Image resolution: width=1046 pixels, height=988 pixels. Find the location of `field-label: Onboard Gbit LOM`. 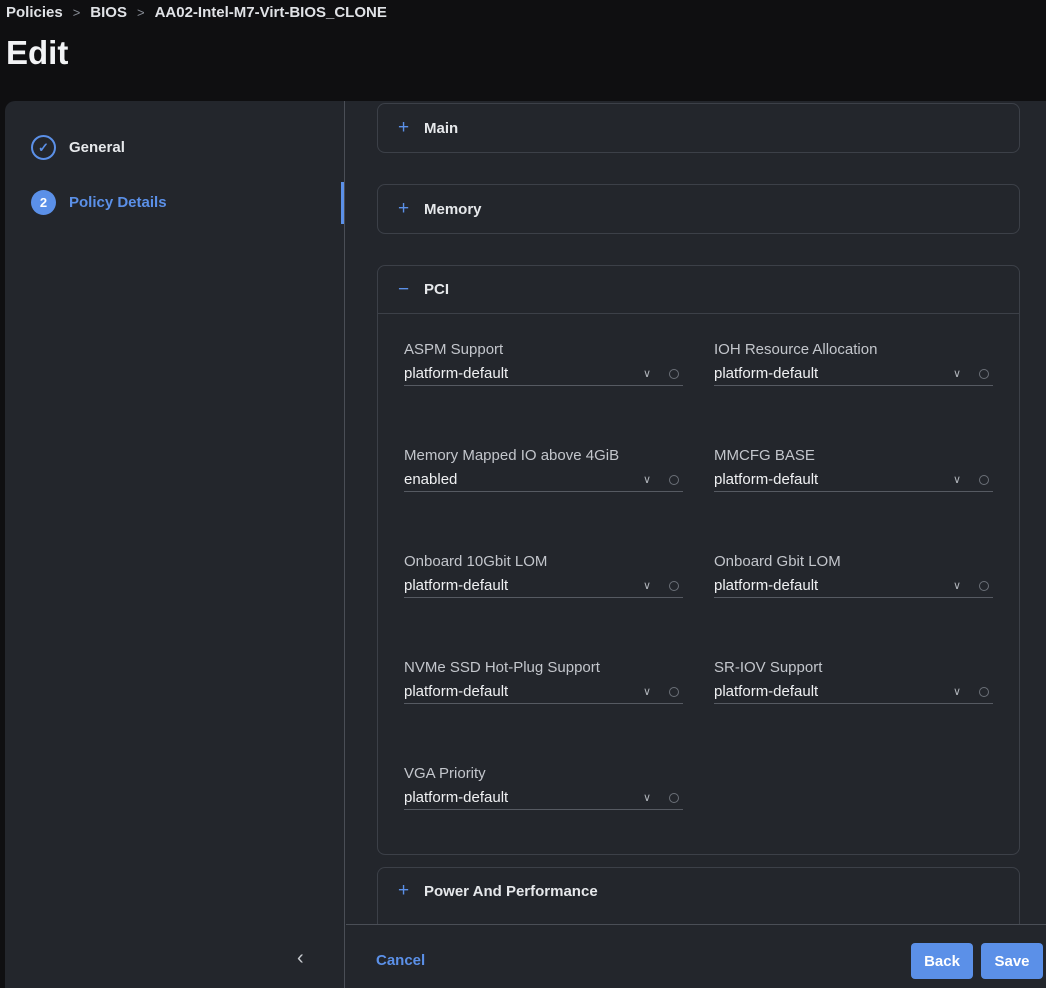

field-label: Onboard Gbit LOM is located at coordinates (777, 561).